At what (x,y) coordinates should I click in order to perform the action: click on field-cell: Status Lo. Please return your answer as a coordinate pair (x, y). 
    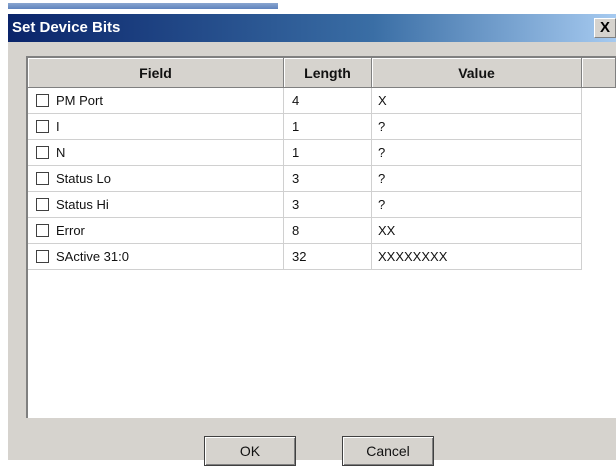
    Looking at the image, I should click on (156, 179).